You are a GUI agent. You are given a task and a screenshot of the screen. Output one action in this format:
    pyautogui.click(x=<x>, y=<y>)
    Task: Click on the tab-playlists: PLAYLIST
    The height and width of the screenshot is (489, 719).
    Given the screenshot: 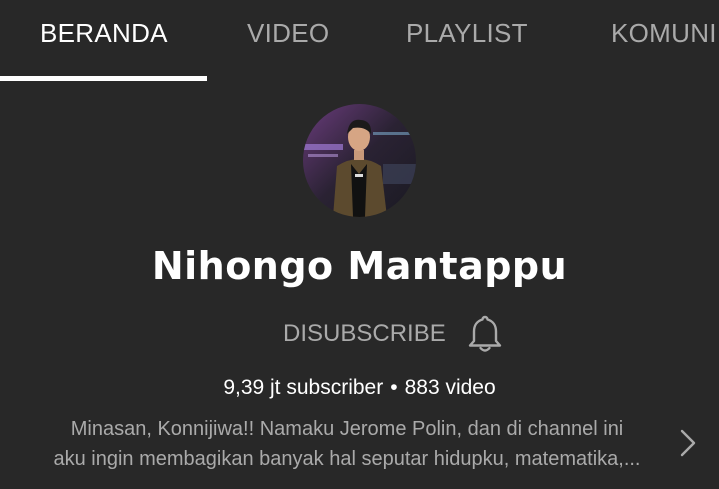 What is the action you would take?
    pyautogui.click(x=467, y=33)
    